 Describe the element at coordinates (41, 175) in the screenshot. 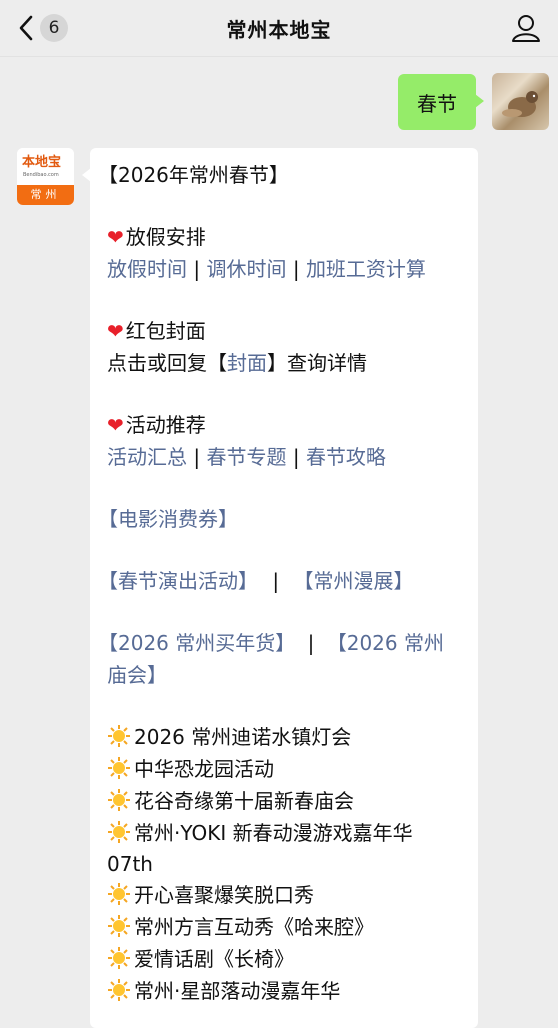

I see `logo-site: Bendibao.com` at that location.